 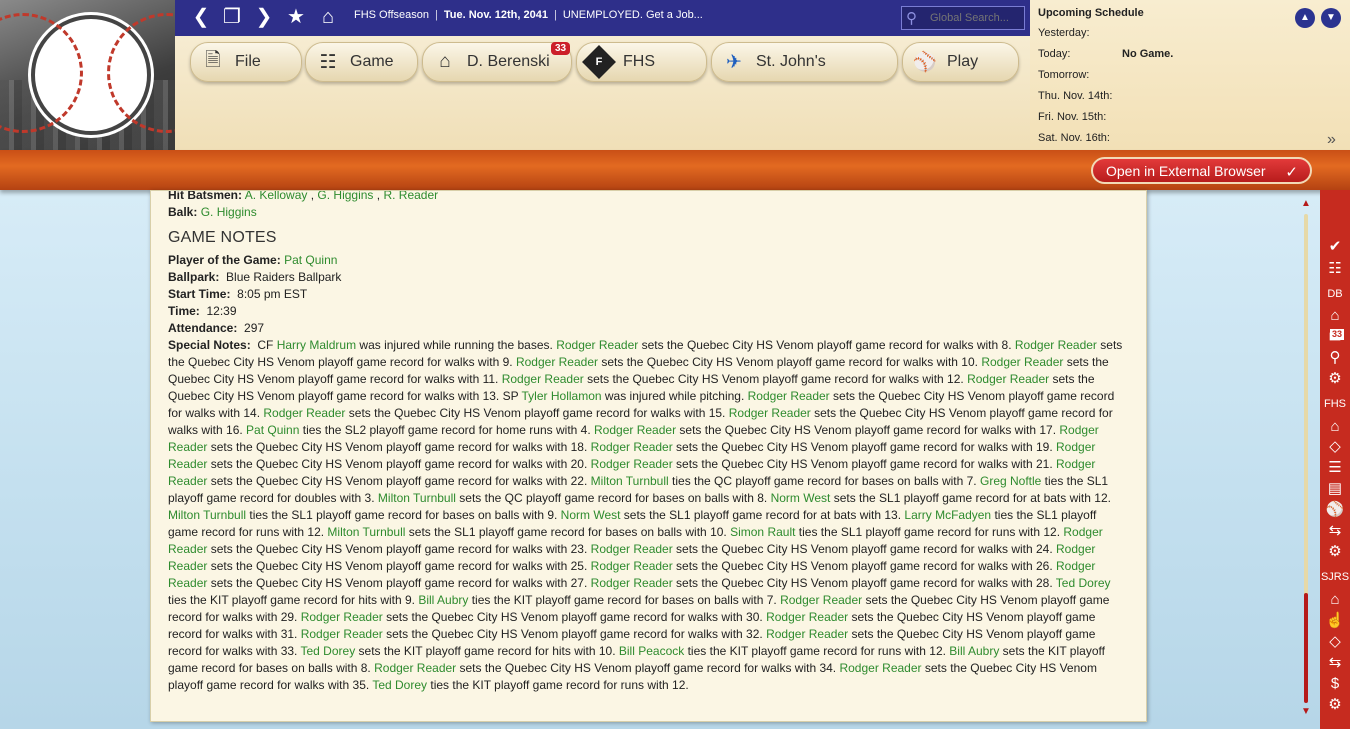 I want to click on schedule-day: Yesterday:, so click(x=1064, y=33).